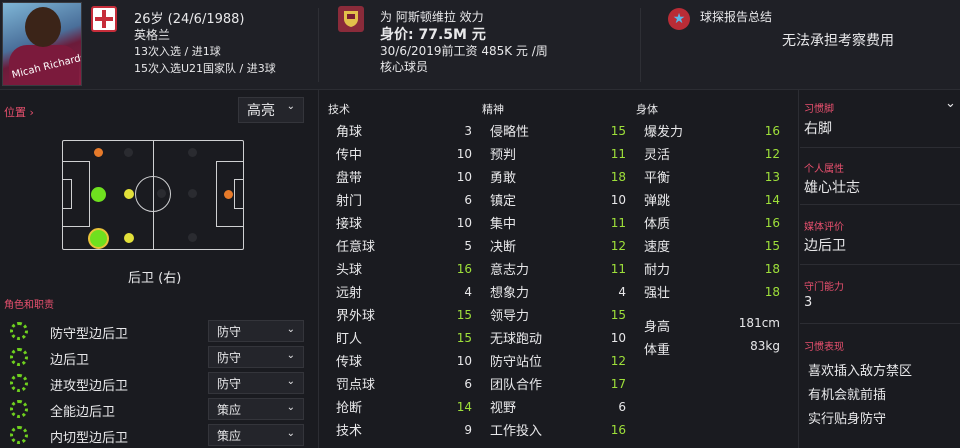 This screenshot has width=960, height=448. Describe the element at coordinates (404, 337) in the screenshot. I see `attribute-row: 盯人 15` at that location.